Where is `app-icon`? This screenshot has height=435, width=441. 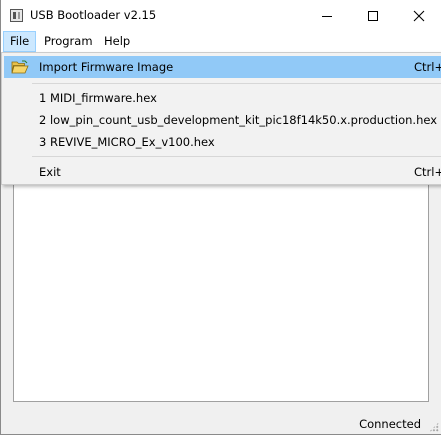 app-icon is located at coordinates (16, 15).